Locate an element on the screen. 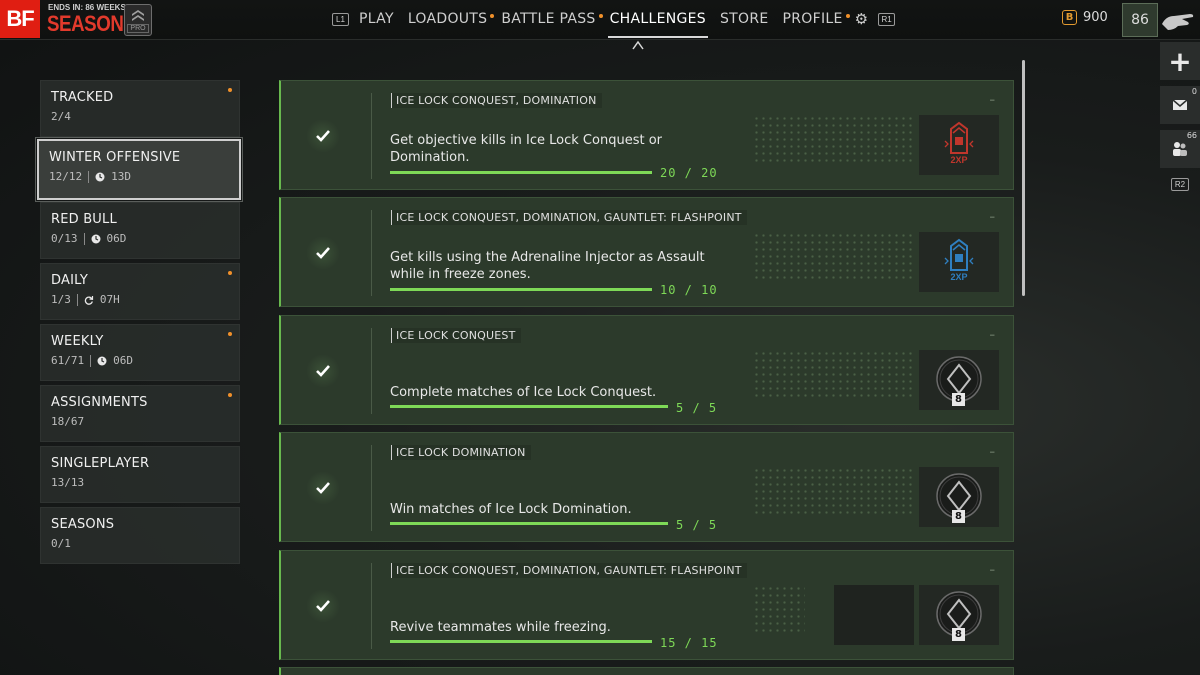 The image size is (1200, 675). category-winter-offensive: WINTER OFFENSIVE 12/12 13D is located at coordinates (139, 169).